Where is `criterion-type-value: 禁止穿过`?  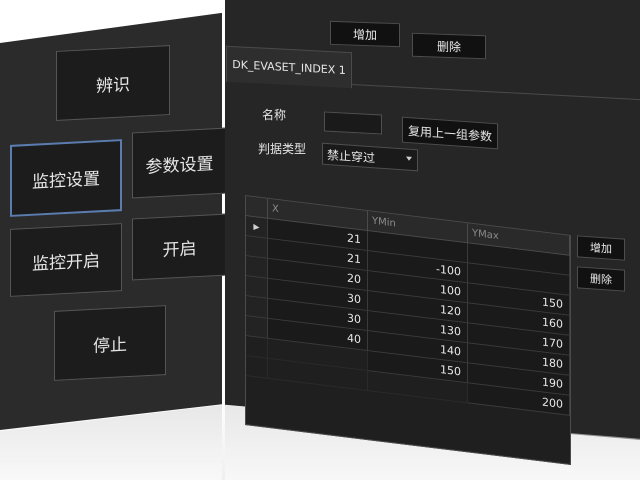
criterion-type-value: 禁止穿过 is located at coordinates (351, 156).